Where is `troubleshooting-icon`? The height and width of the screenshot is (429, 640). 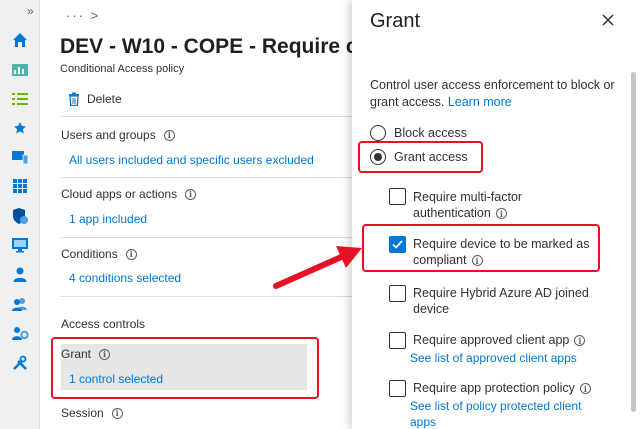 troubleshooting-icon is located at coordinates (20, 363).